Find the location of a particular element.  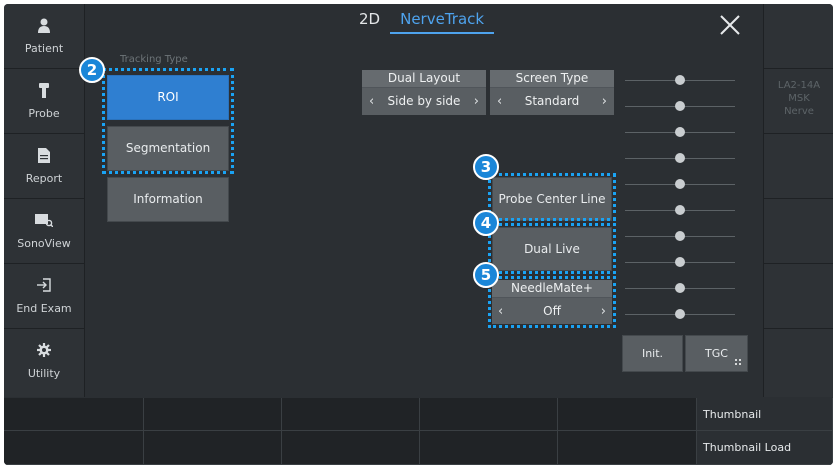

roi-button: ROI is located at coordinates (168, 97).